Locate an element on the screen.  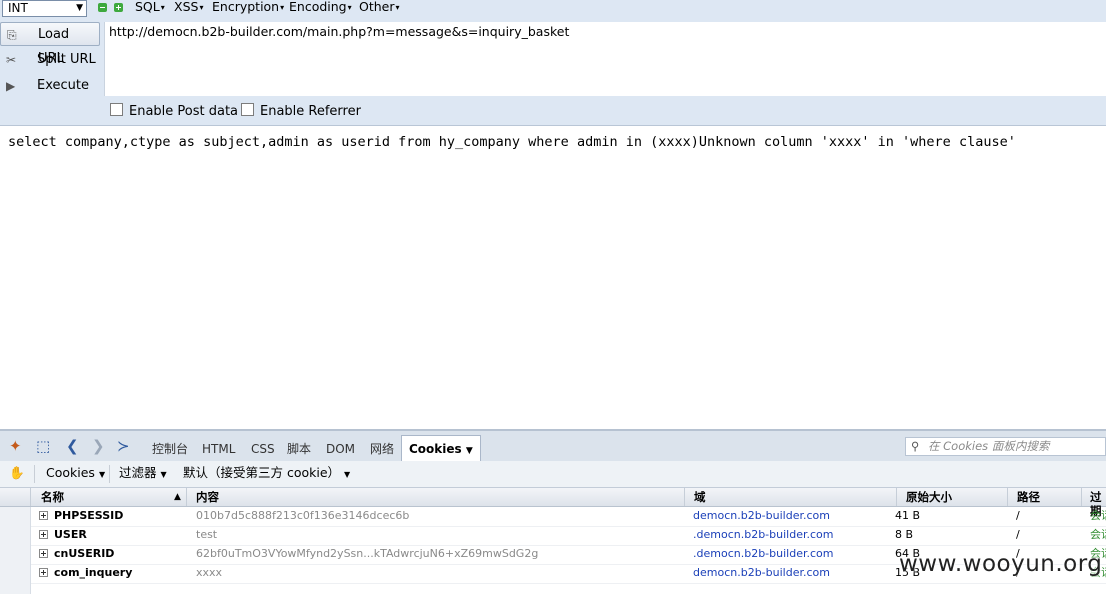
plus-icon is located at coordinates (118, 7).